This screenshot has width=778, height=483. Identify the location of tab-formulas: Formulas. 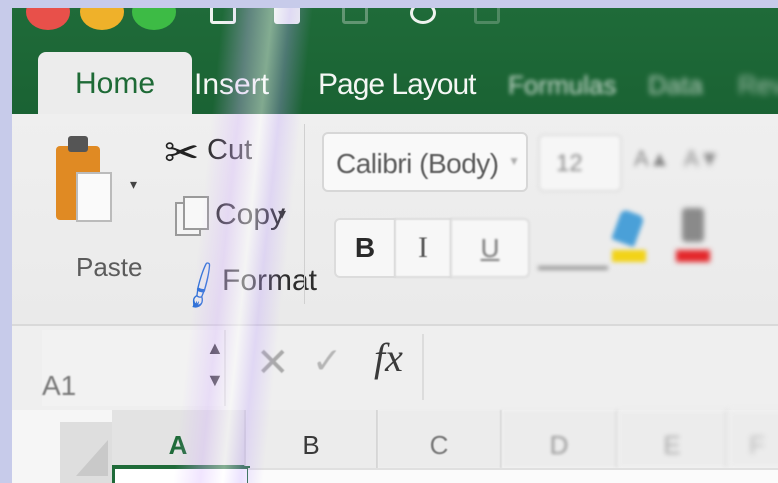
(562, 85).